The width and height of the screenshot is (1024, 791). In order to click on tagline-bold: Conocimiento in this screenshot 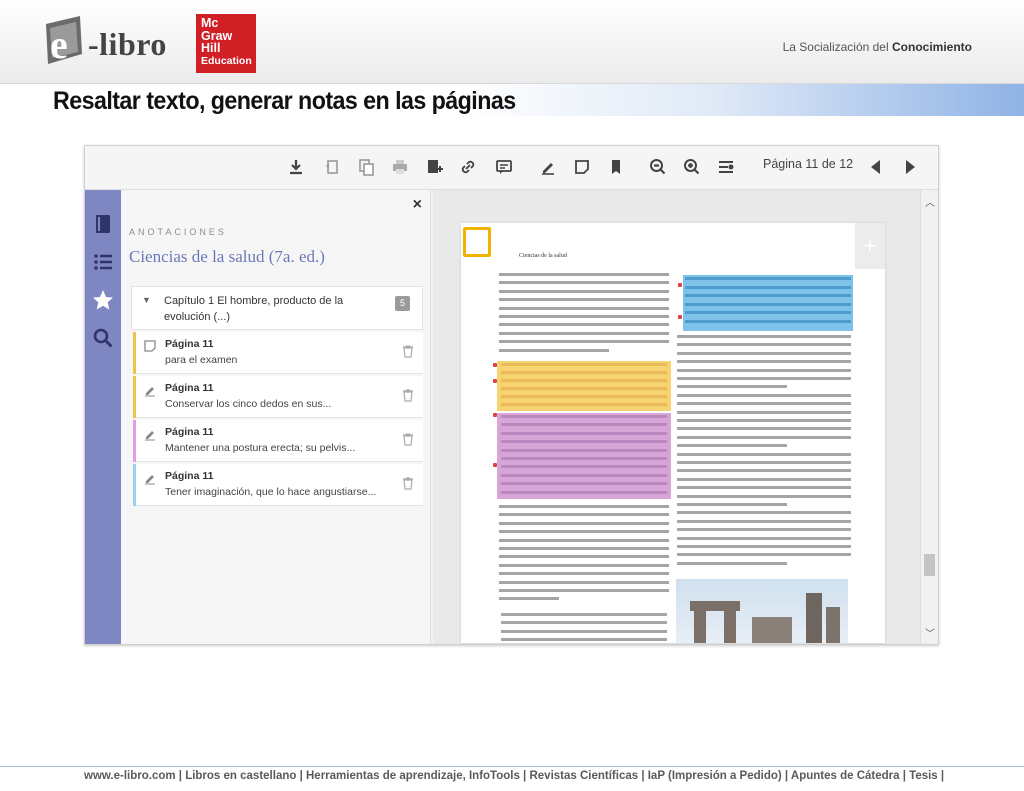, I will do `click(932, 47)`.